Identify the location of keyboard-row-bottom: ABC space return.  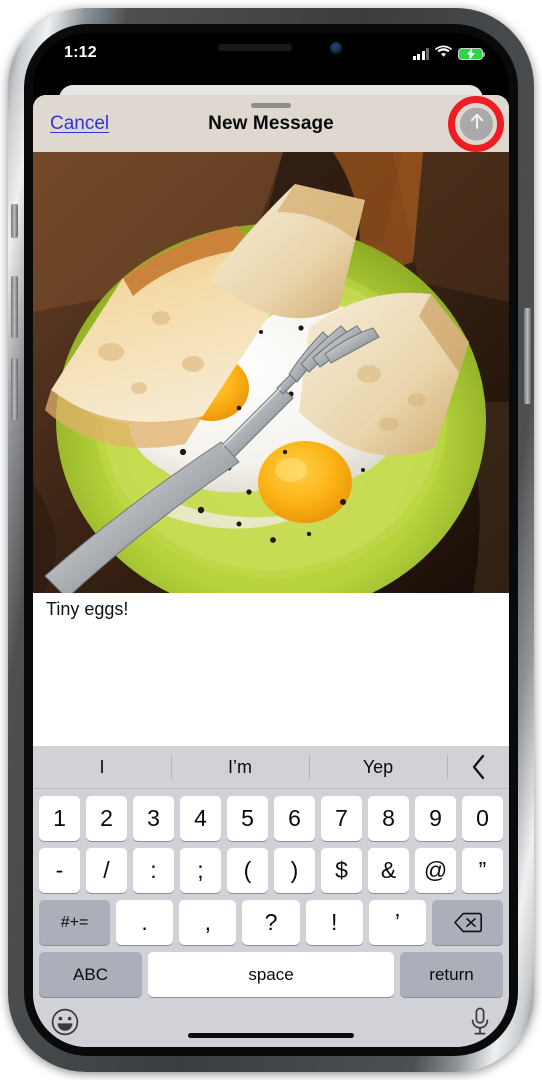
(271, 974).